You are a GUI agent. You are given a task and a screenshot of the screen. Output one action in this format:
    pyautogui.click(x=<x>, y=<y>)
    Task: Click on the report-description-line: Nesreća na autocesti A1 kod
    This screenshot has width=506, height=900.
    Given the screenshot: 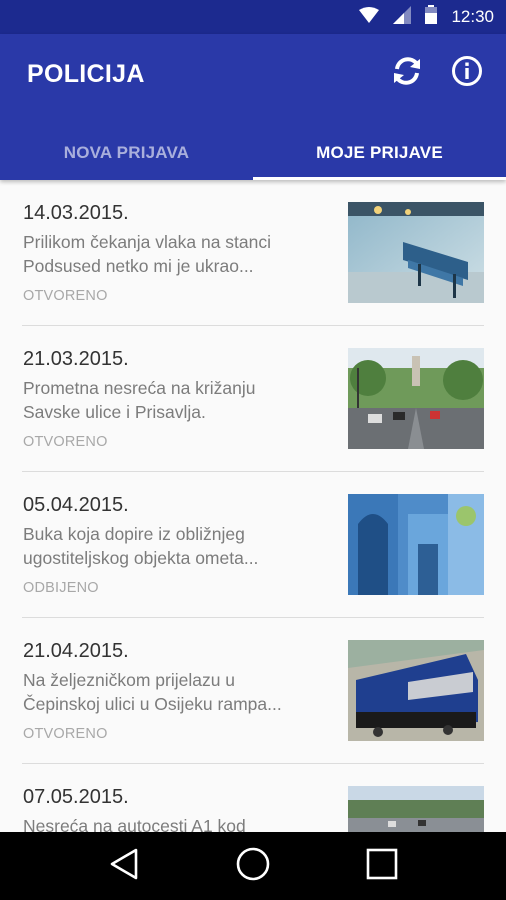 What is the action you would take?
    pyautogui.click(x=134, y=824)
    